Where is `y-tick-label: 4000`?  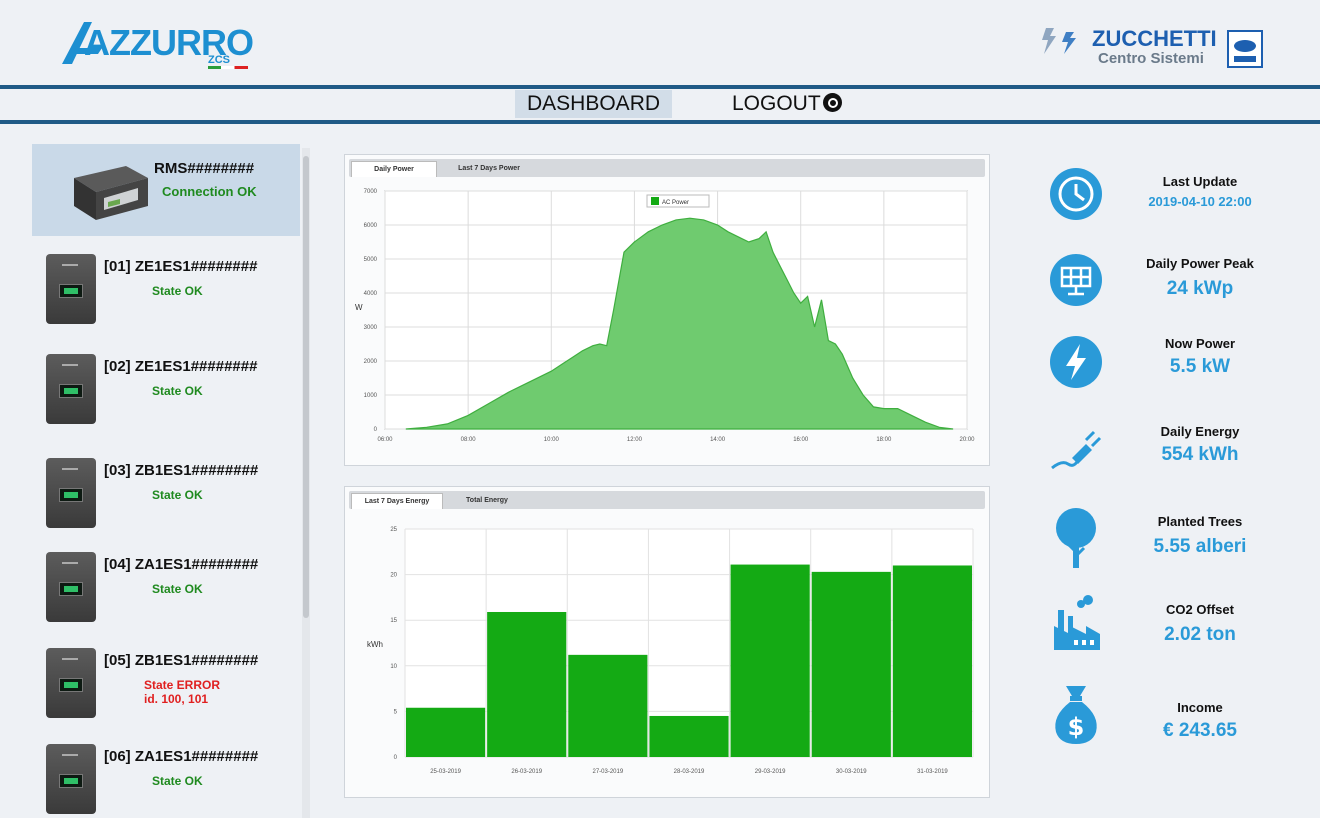
y-tick-label: 4000 is located at coordinates (371, 294).